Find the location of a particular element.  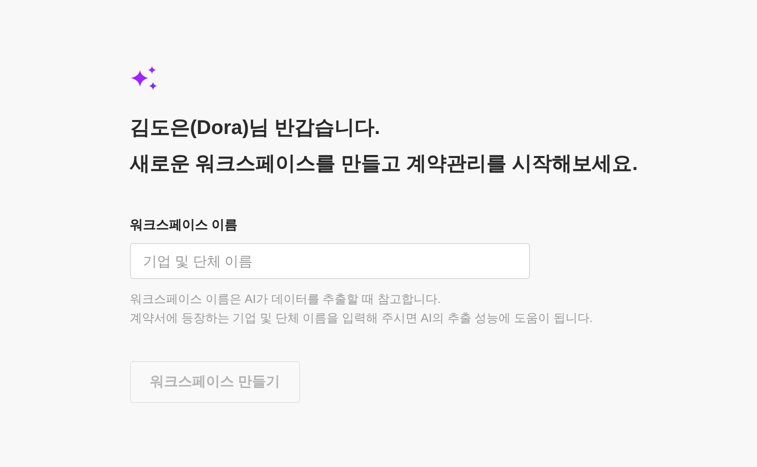

field-label: 워크스페이스 이름 is located at coordinates (184, 225).